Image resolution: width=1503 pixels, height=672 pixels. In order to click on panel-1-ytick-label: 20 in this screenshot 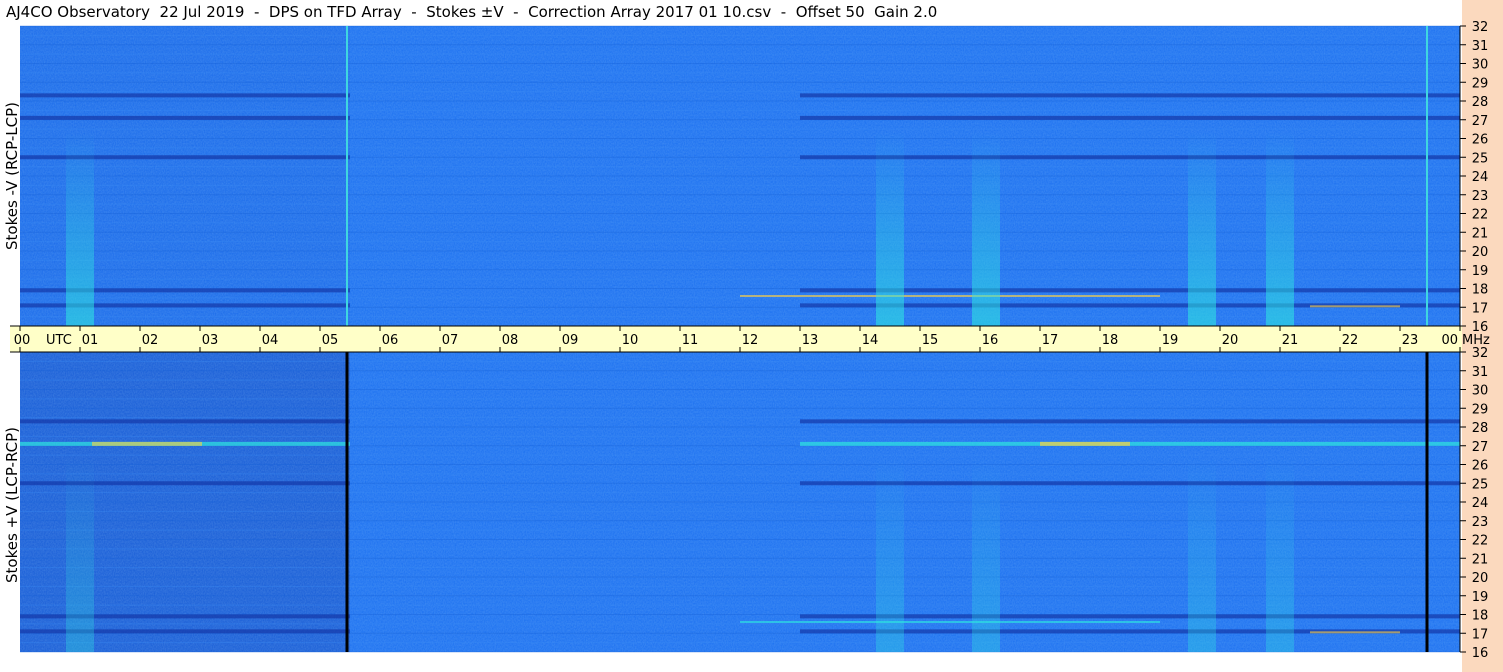, I will do `click(1480, 578)`.